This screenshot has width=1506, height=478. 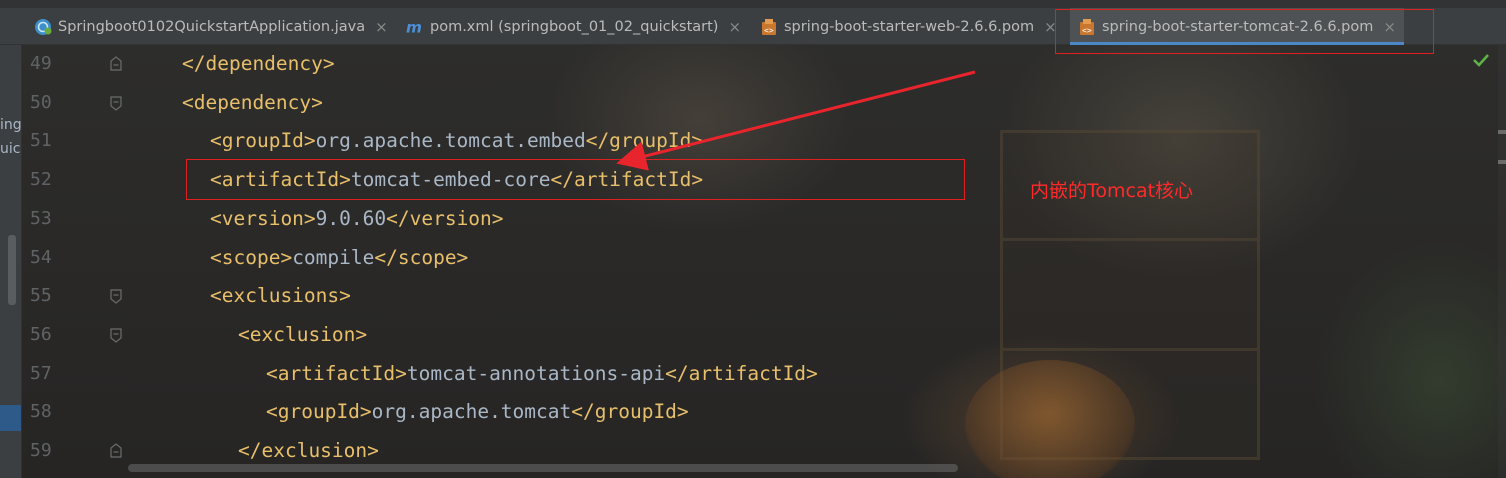 What do you see at coordinates (1112, 191) in the screenshot?
I see `annotation-label: 内嵌的Tomcat核心` at bounding box center [1112, 191].